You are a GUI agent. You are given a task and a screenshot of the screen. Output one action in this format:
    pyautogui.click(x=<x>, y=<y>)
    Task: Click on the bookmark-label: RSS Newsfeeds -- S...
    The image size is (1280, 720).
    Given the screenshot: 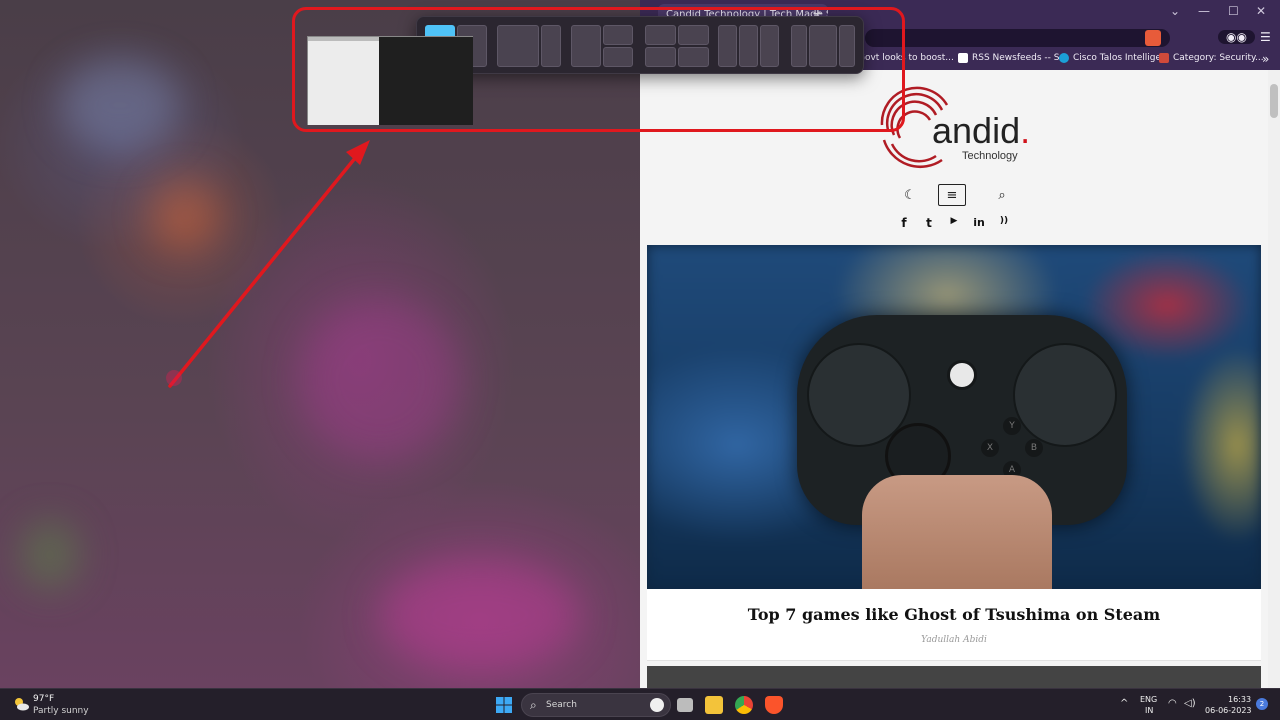 What is the action you would take?
    pyautogui.click(x=1020, y=58)
    